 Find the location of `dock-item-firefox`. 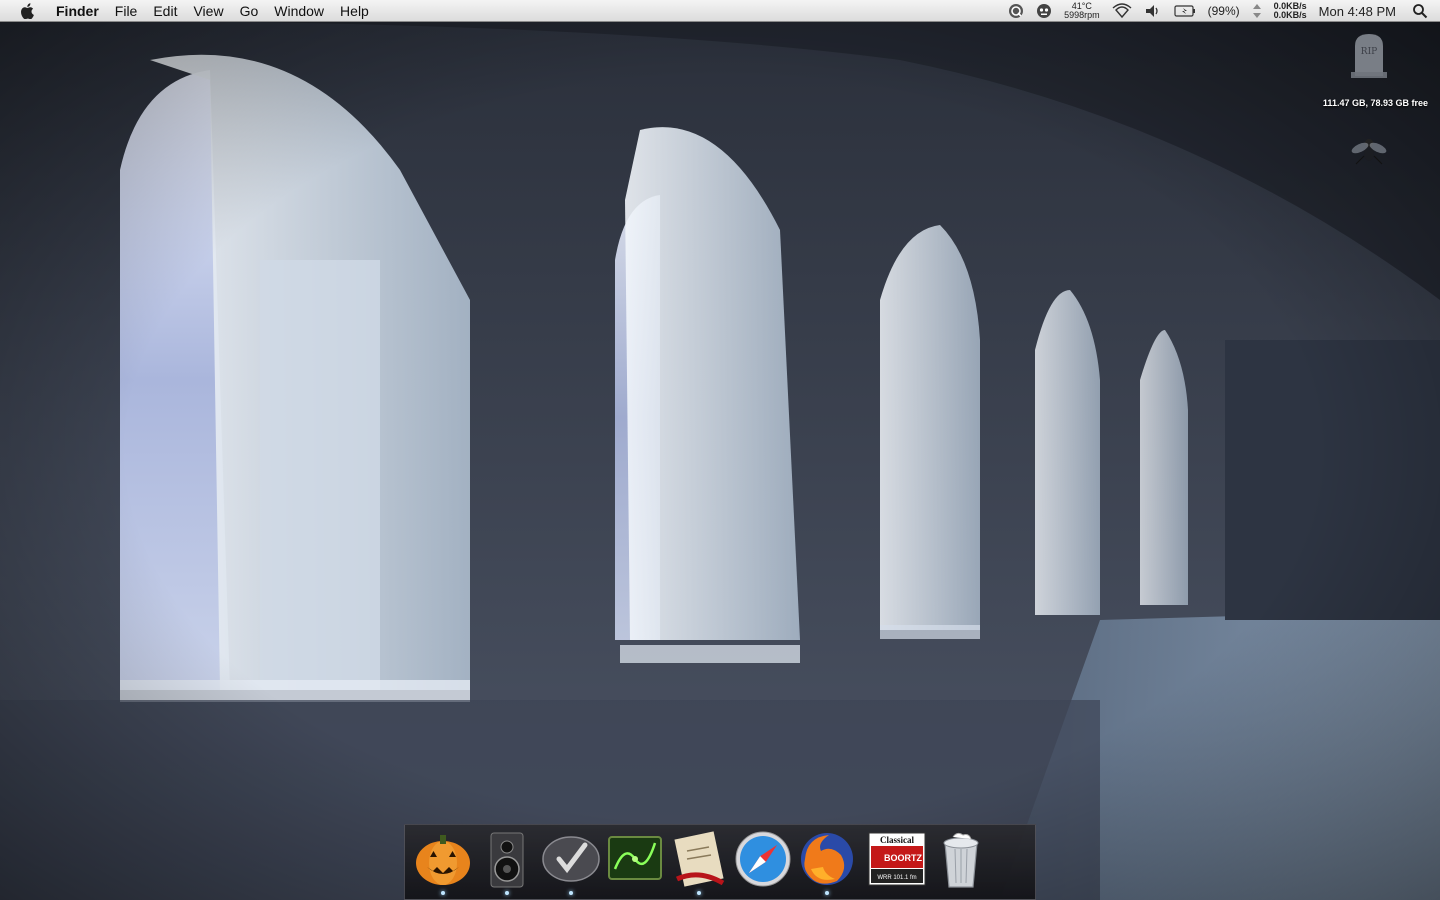

dock-item-firefox is located at coordinates (827, 862).